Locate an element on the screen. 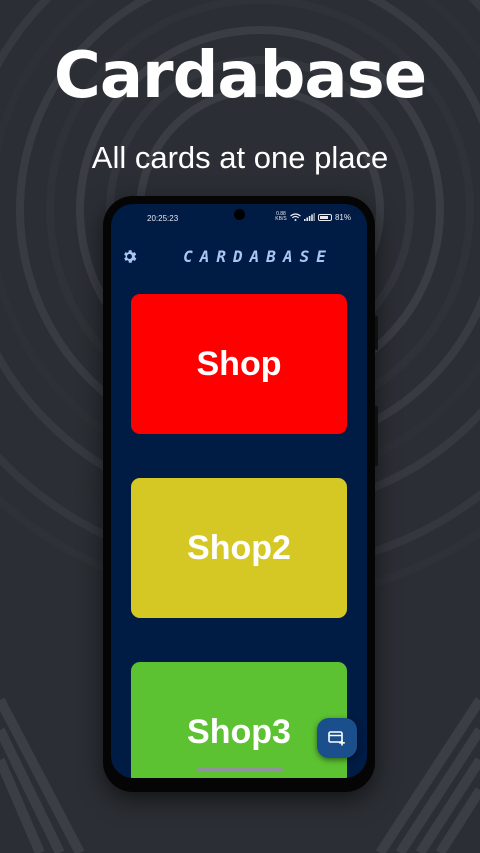  signal-icon is located at coordinates (309, 217).